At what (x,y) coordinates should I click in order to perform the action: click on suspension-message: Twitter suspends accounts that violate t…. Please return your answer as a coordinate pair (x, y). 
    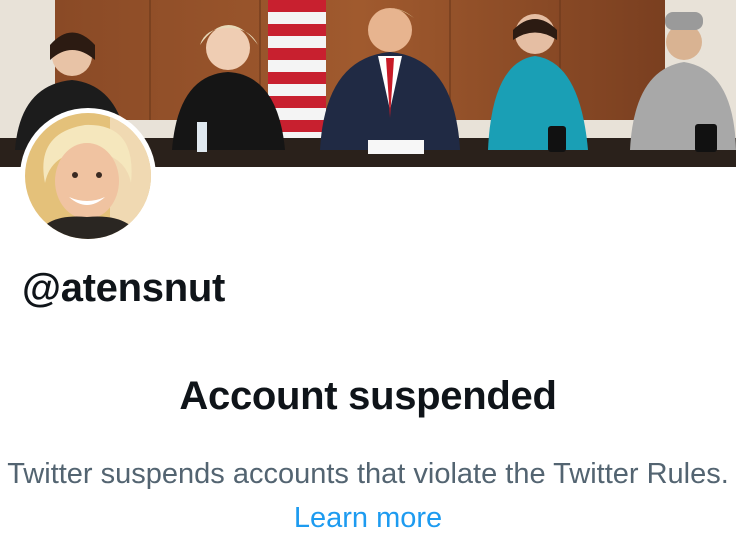
    Looking at the image, I should click on (368, 474).